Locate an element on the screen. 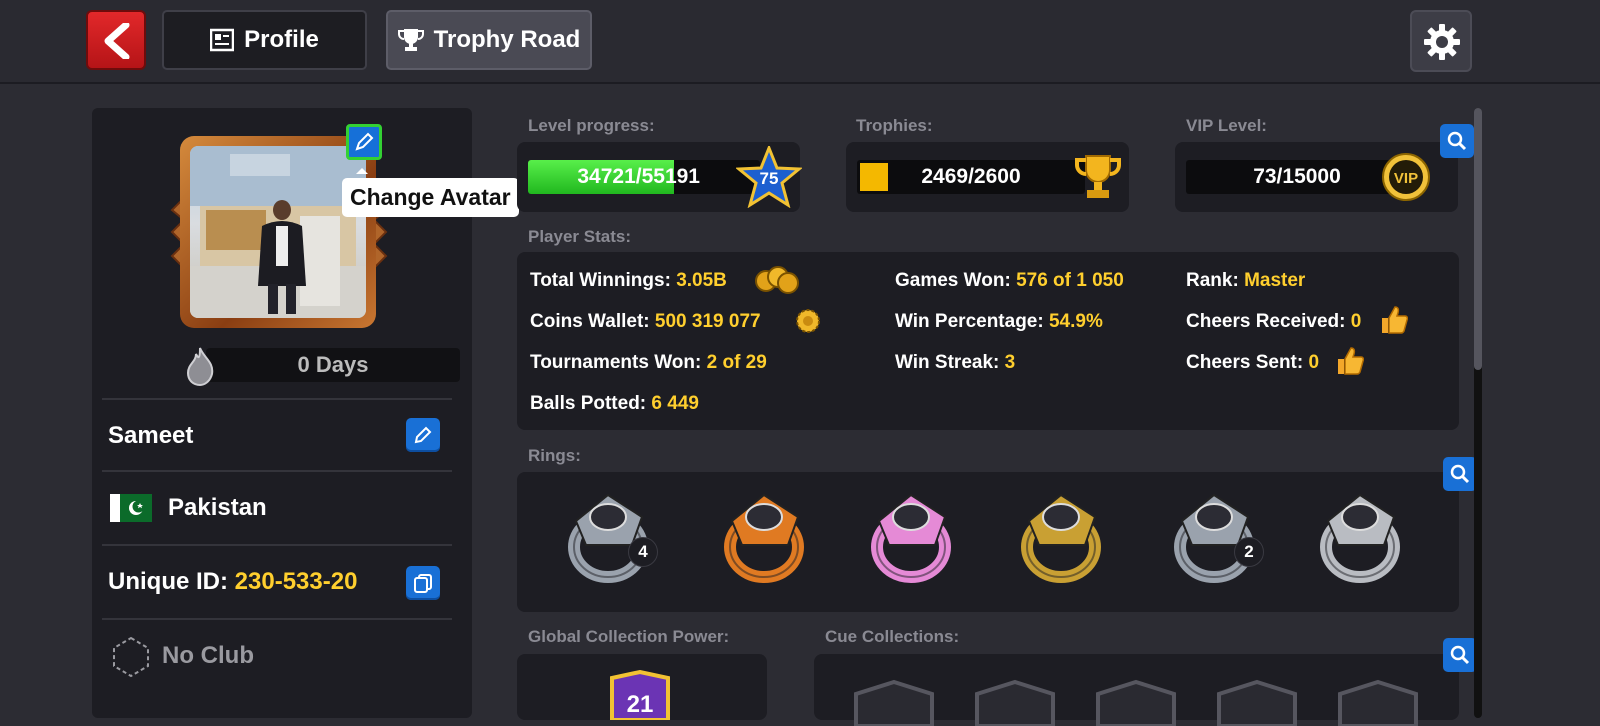 This screenshot has width=1600, height=726. vip-value: 73/15000 is located at coordinates (1297, 176).